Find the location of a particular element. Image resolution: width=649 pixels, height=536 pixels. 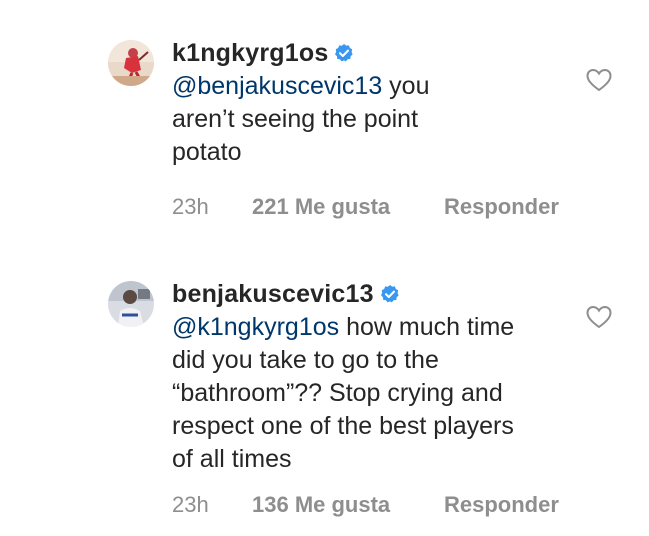

username: k1ngkyrg1os is located at coordinates (250, 53).